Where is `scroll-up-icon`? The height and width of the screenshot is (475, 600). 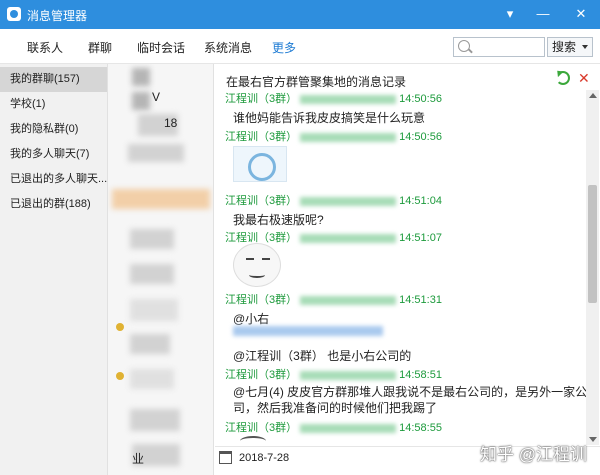 scroll-up-icon is located at coordinates (593, 95).